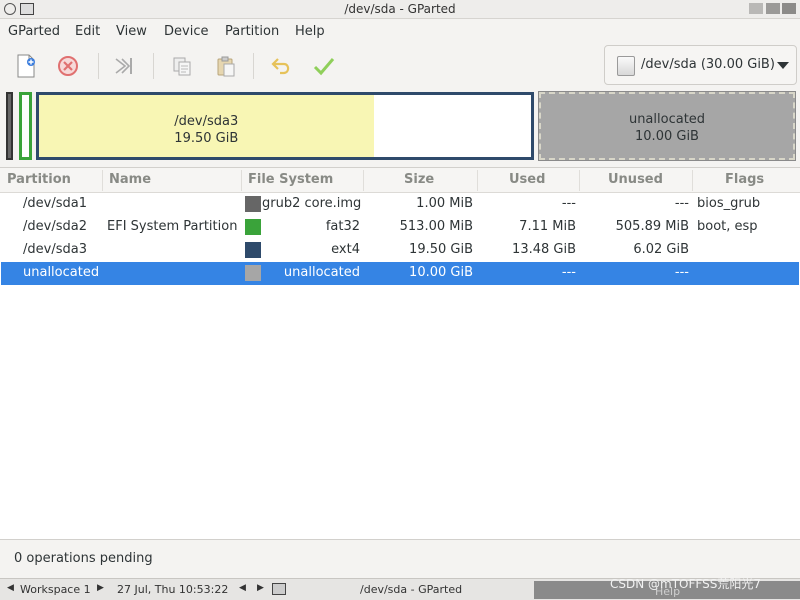 The height and width of the screenshot is (600, 800). I want to click on column-header-flags: Flags, so click(744, 179).